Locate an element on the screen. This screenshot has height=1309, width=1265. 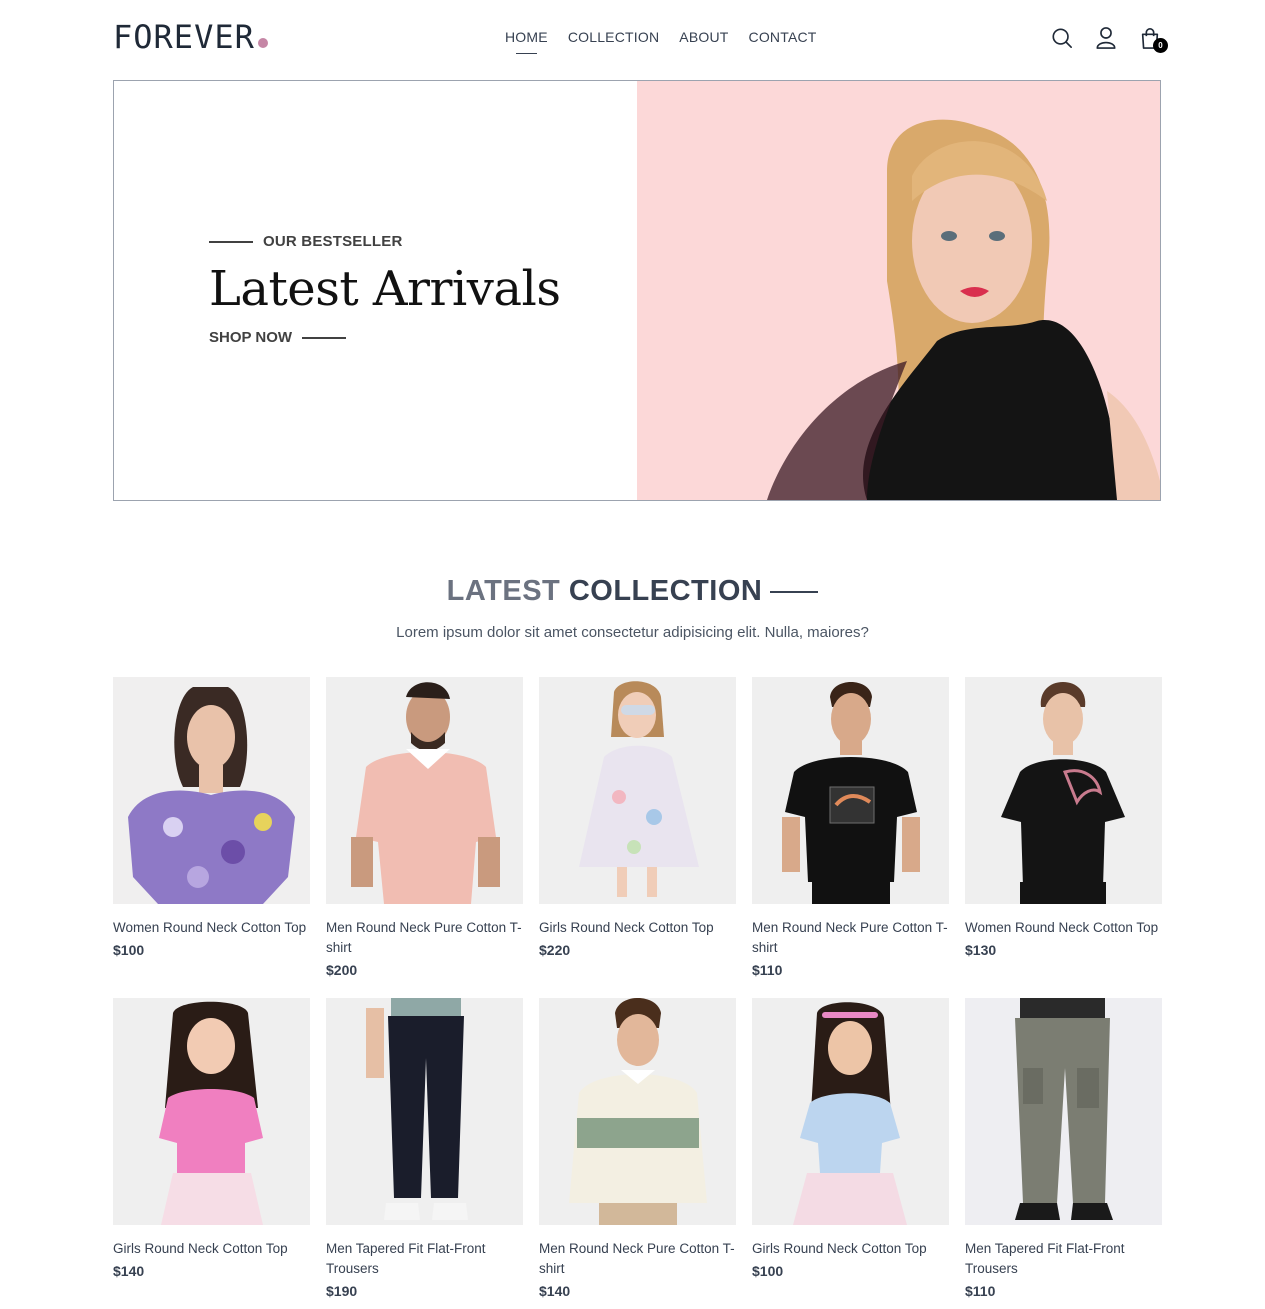
product-card: Girls Round Neck Cotton Top $140 is located at coordinates (211, 1148).